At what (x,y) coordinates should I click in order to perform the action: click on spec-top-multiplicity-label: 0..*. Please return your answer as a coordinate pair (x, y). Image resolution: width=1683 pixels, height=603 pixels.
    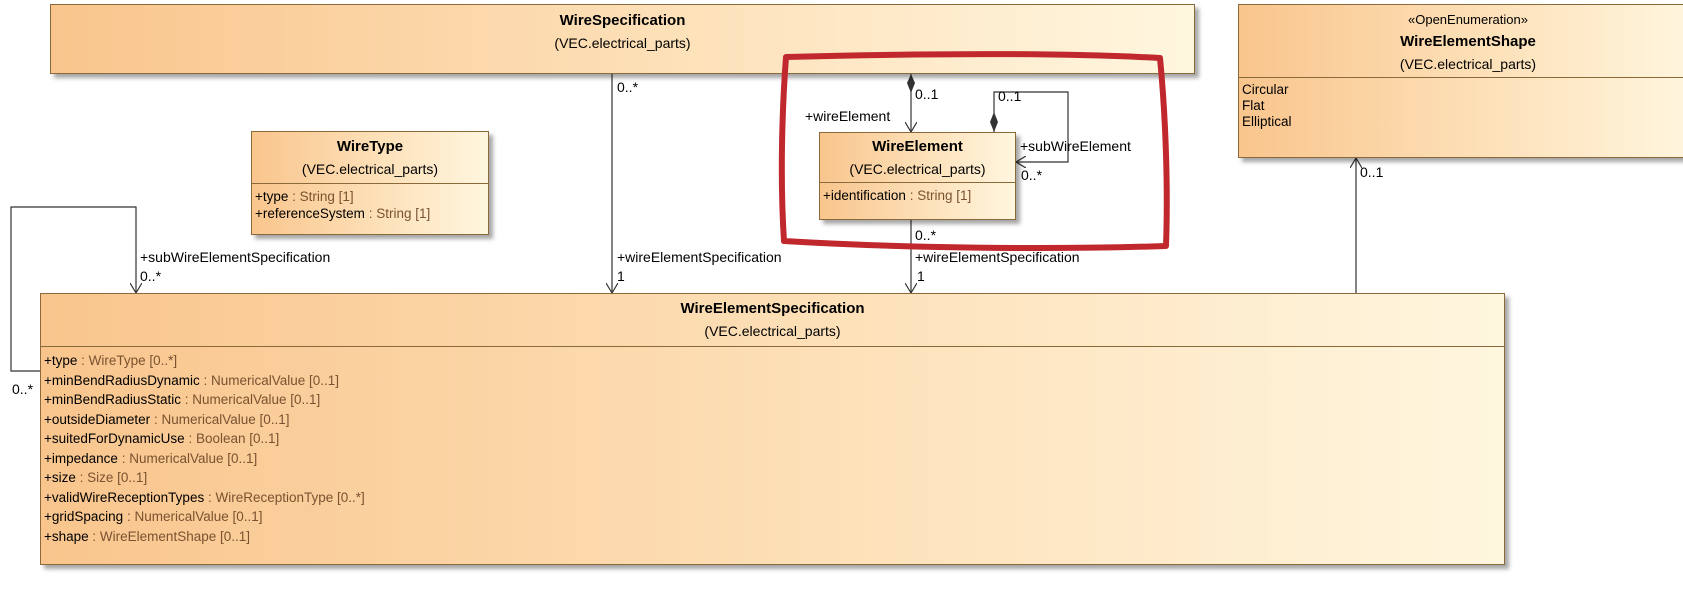
    Looking at the image, I should click on (628, 87).